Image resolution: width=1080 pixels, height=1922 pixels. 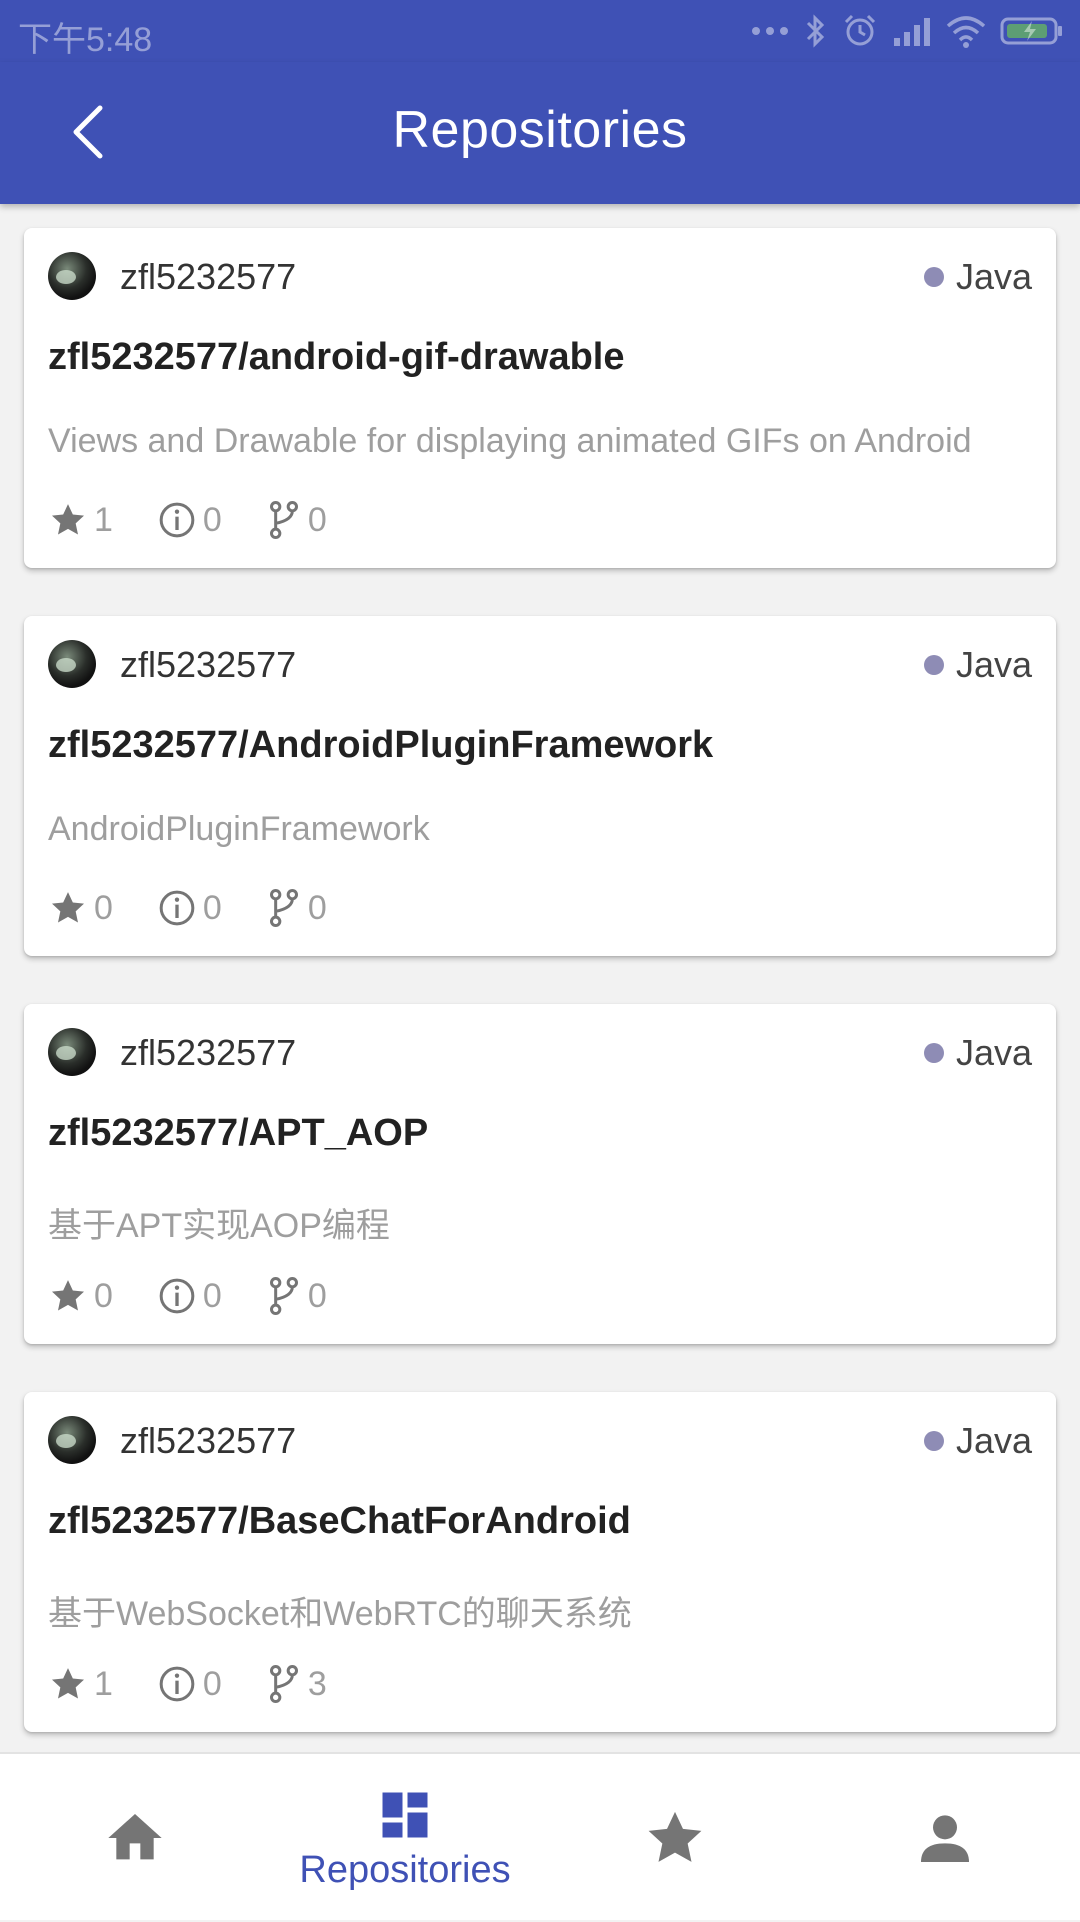 What do you see at coordinates (317, 1683) in the screenshot?
I see `forks-count: 3` at bounding box center [317, 1683].